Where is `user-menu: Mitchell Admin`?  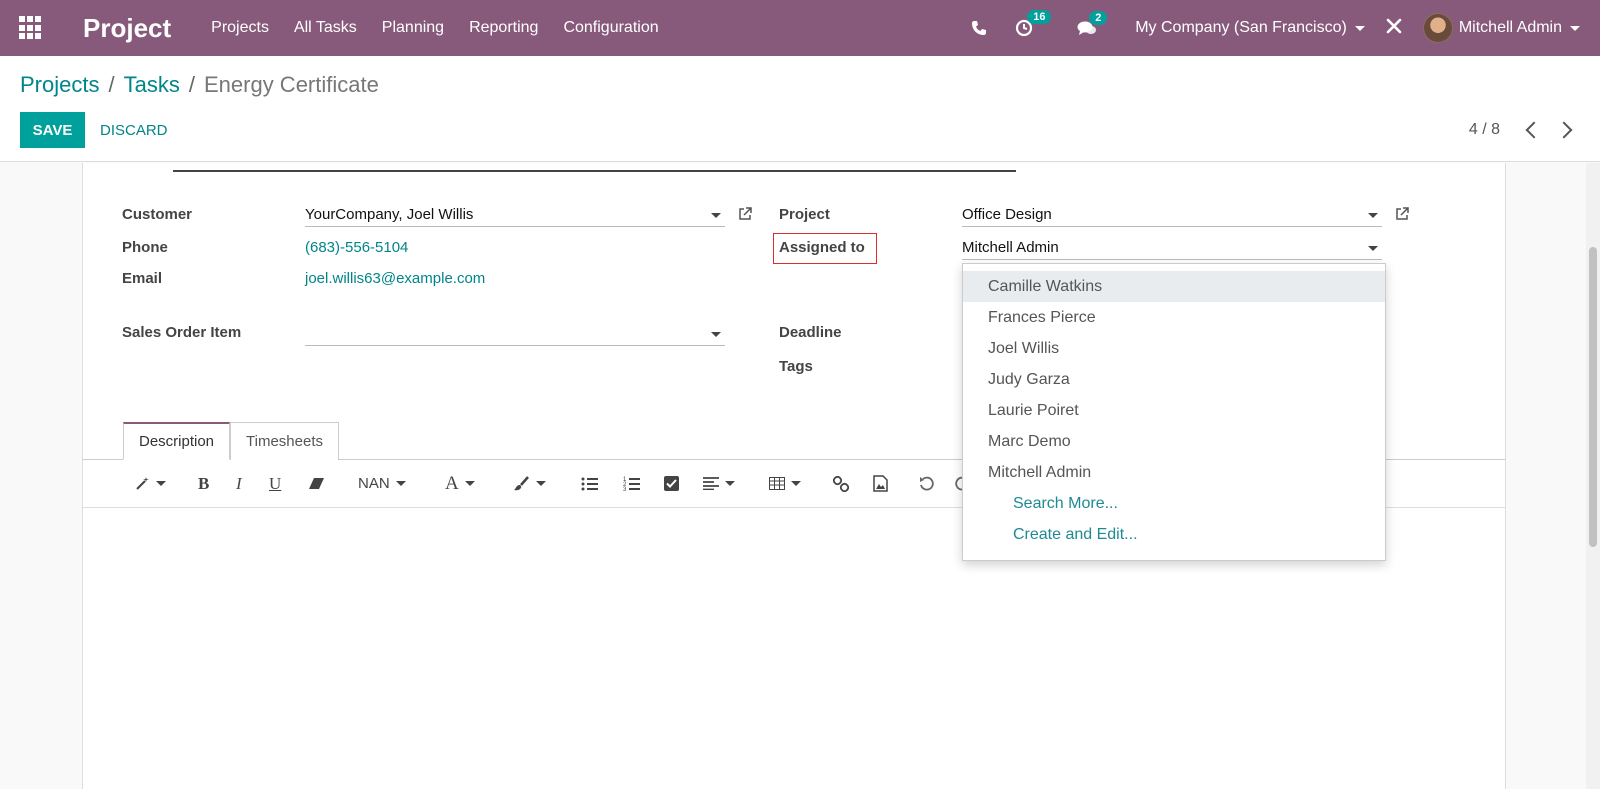
user-menu: Mitchell Admin is located at coordinates (1501, 28).